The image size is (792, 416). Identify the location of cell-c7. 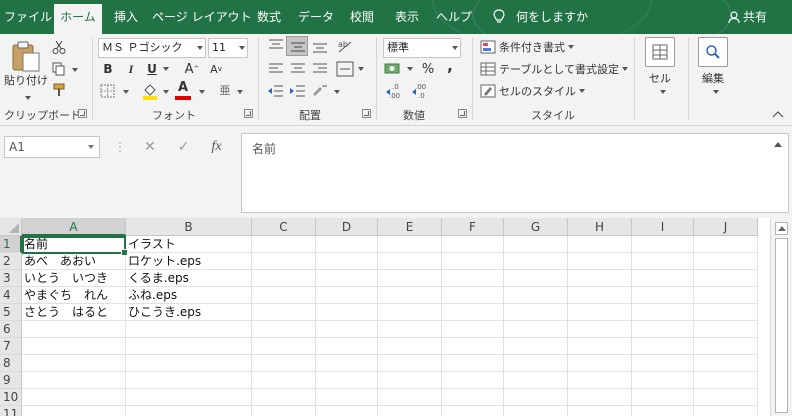
(284, 346).